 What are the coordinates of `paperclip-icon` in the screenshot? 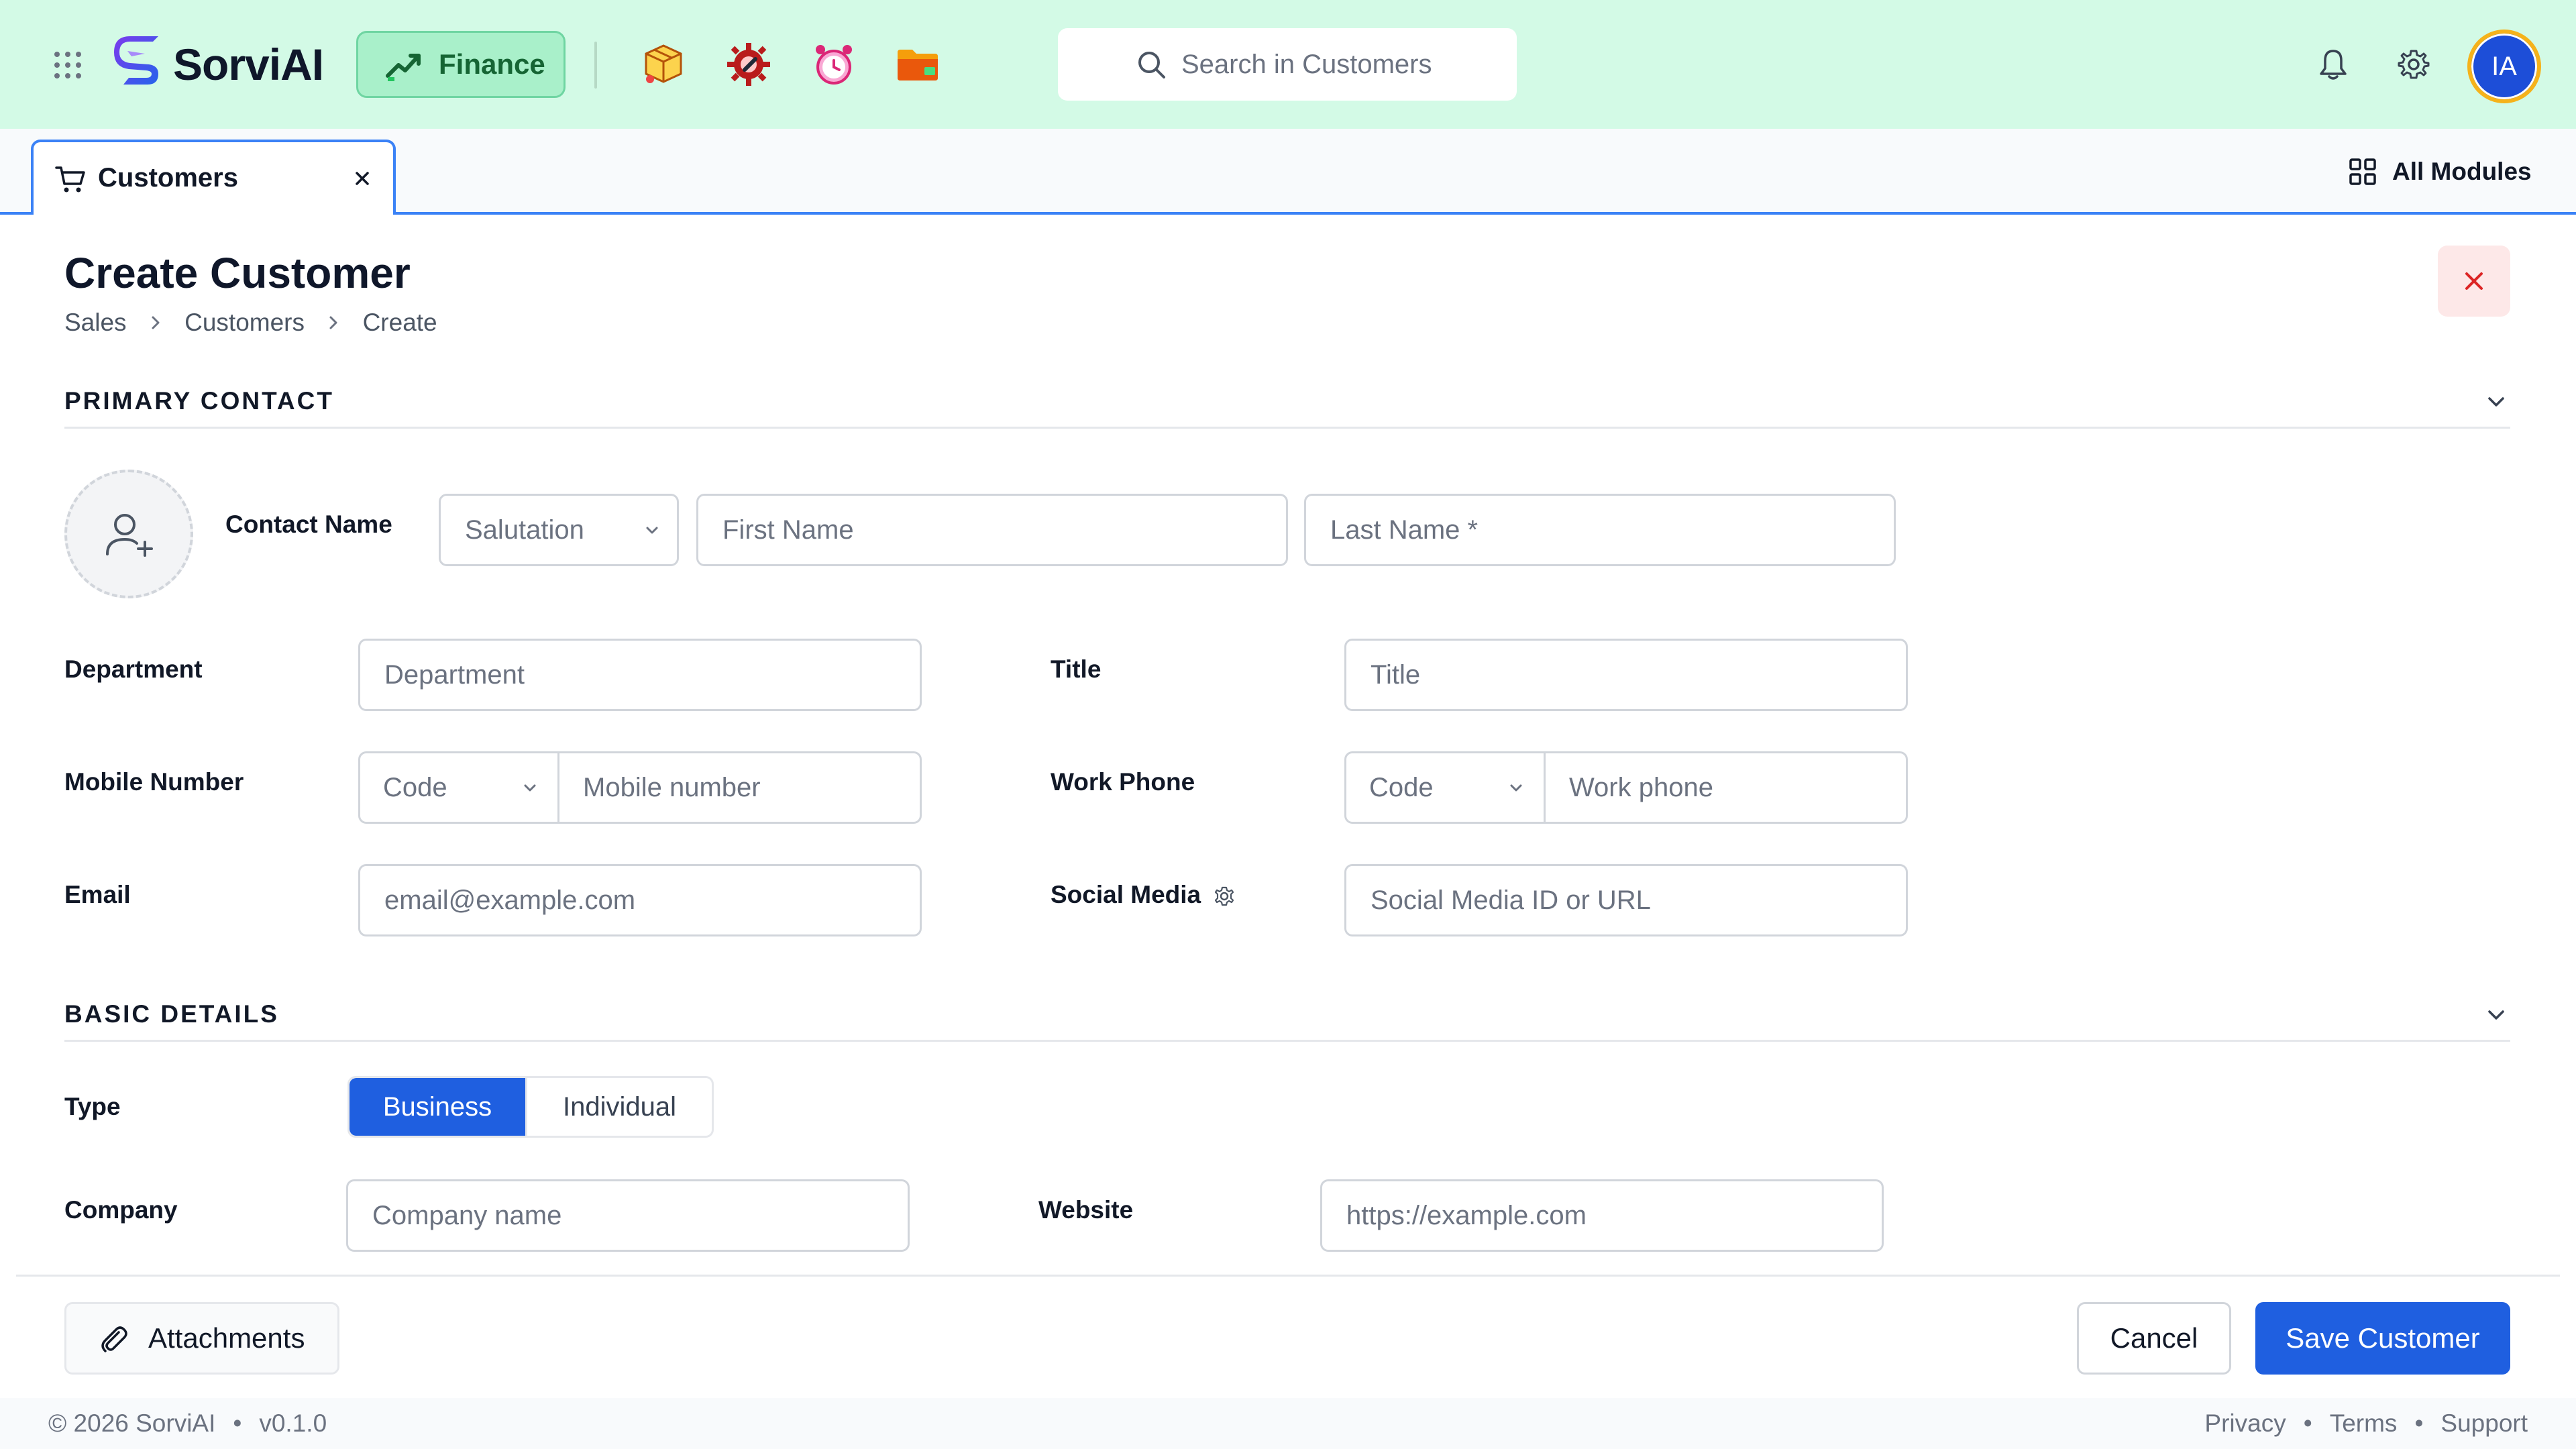 It's located at (114, 1339).